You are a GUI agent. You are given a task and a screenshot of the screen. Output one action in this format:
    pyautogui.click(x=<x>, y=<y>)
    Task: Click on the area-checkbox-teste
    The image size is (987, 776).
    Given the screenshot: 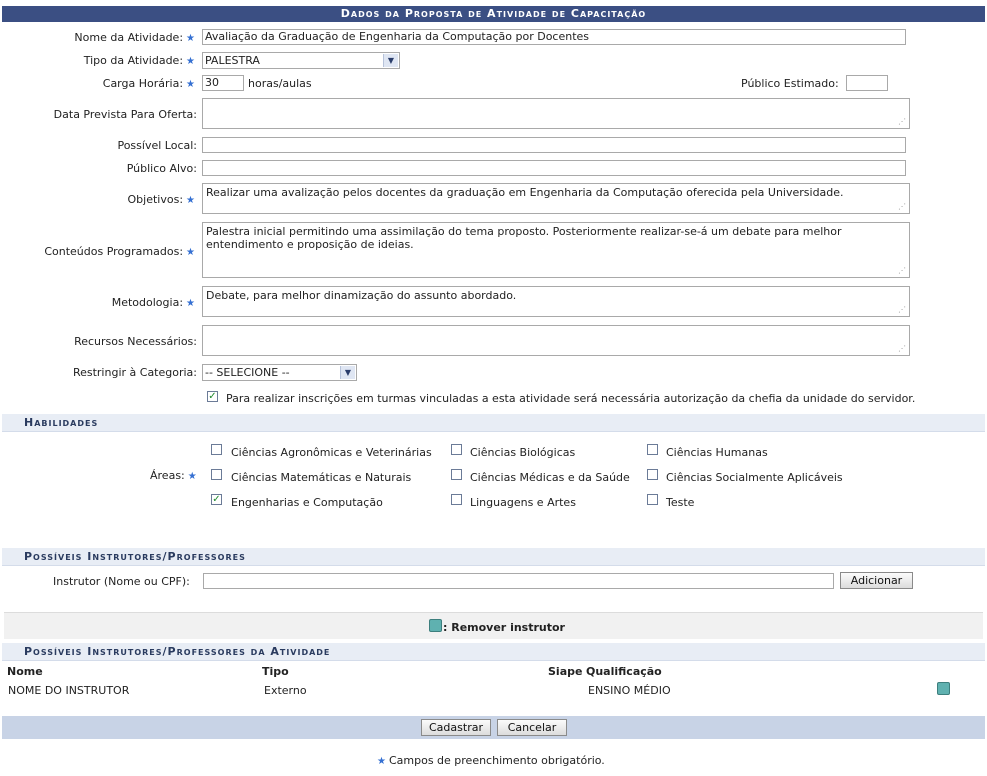 What is the action you would take?
    pyautogui.click(x=652, y=499)
    